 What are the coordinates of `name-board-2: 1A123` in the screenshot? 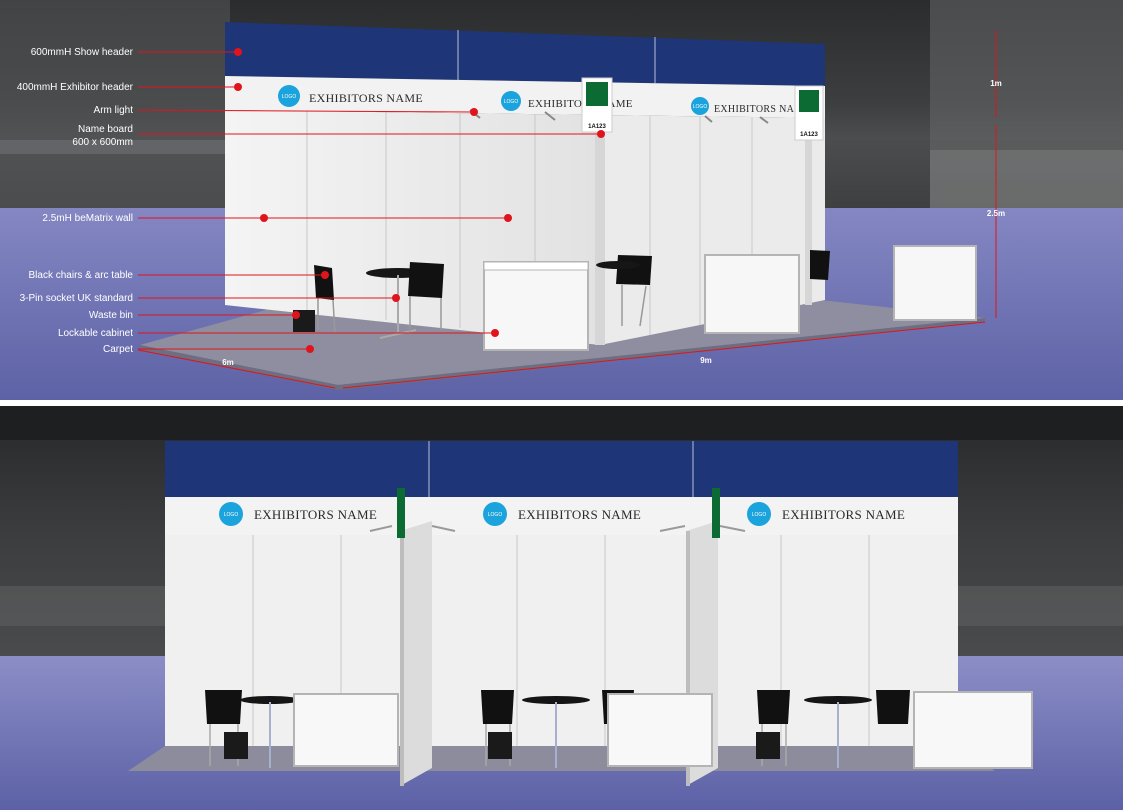 It's located at (809, 113).